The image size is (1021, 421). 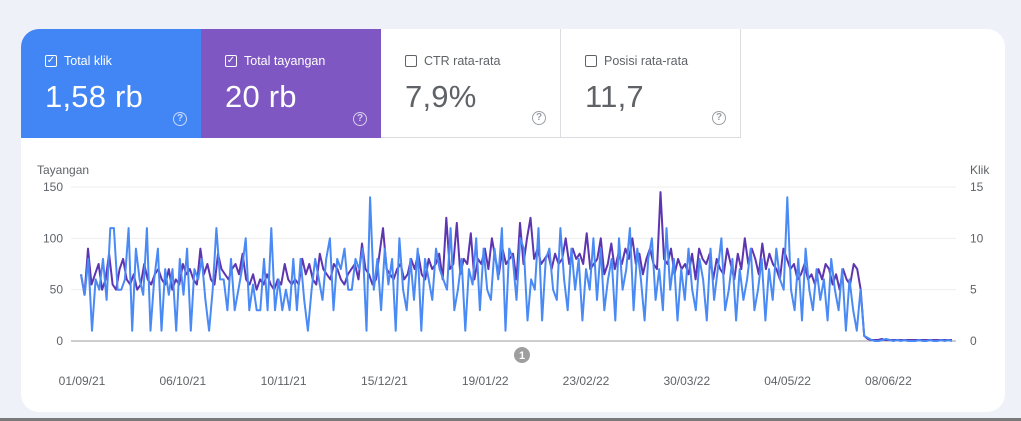 What do you see at coordinates (973, 341) in the screenshot?
I see `right-tick-label: 0` at bounding box center [973, 341].